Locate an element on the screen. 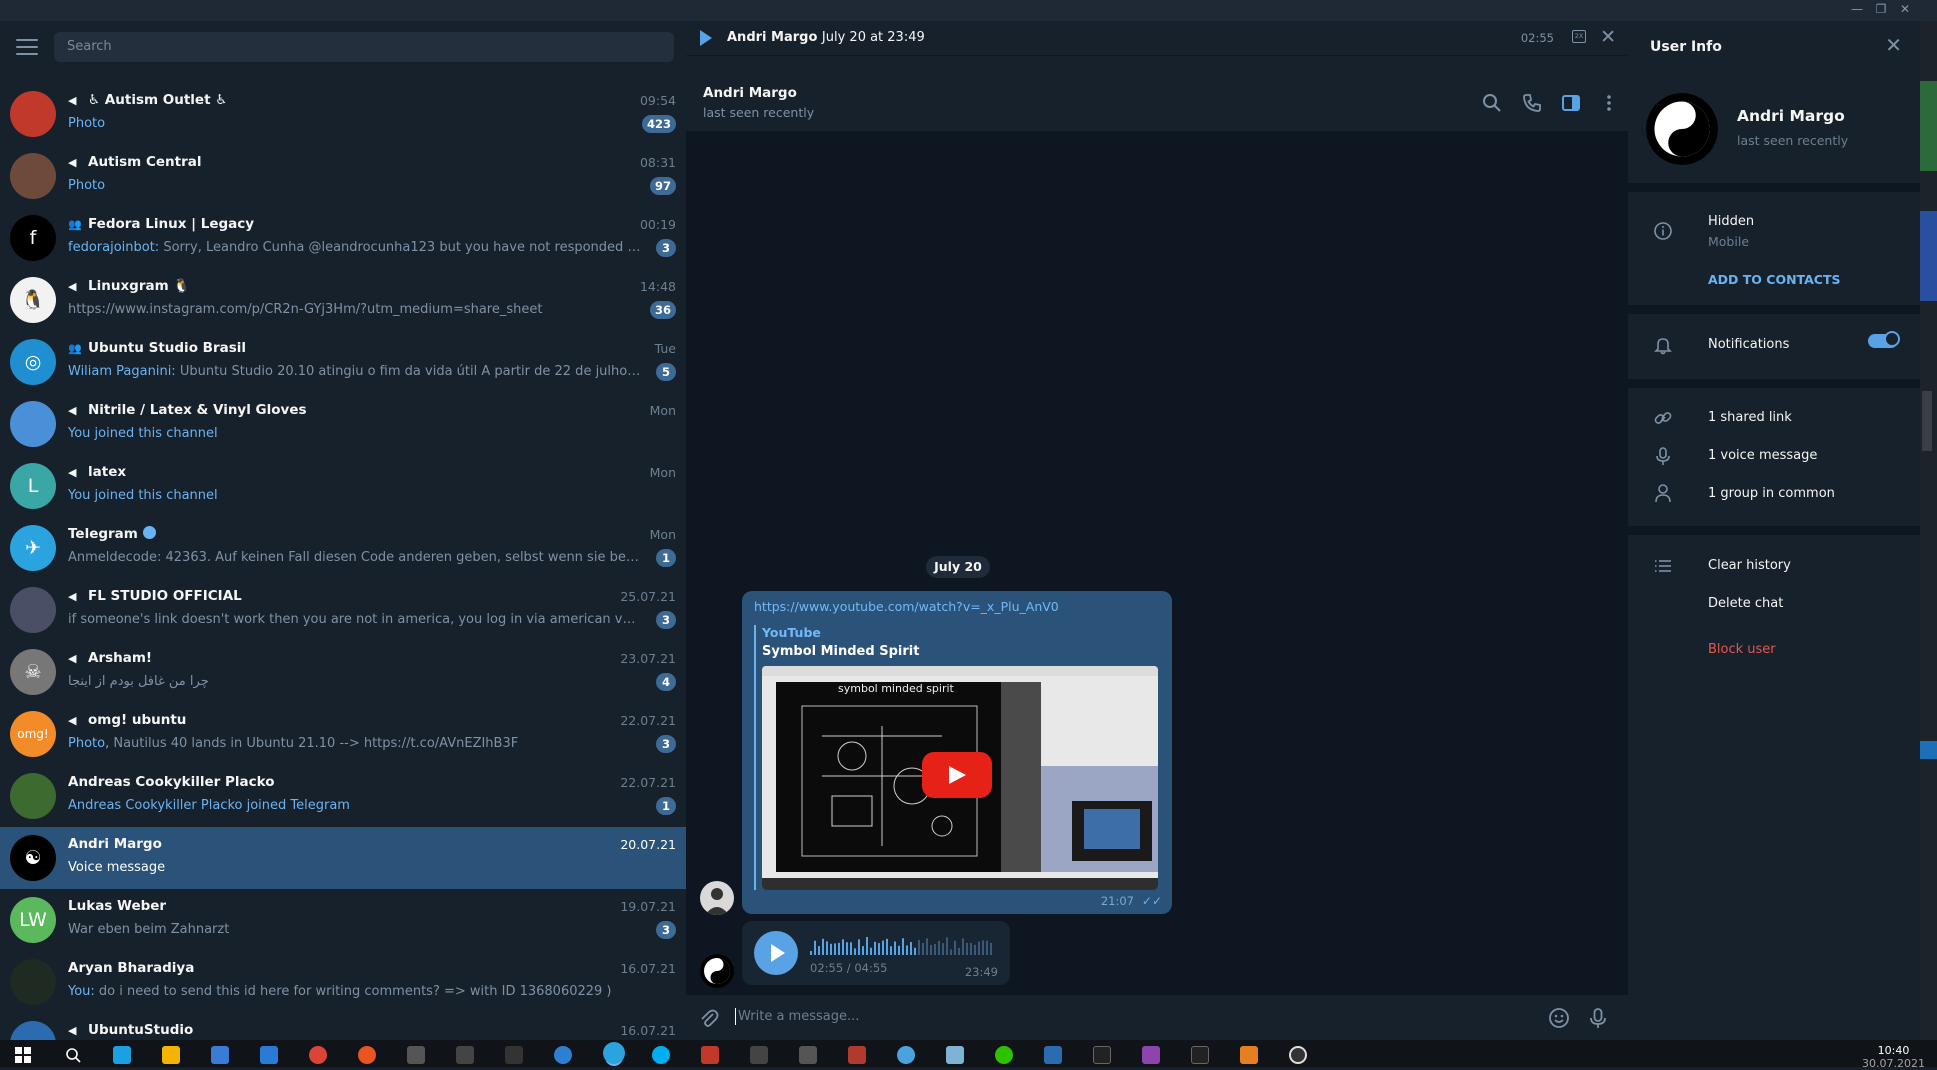 This screenshot has width=1937, height=1070. chat-list-item: L ◀ latex Mon You joined this channel is located at coordinates (343, 486).